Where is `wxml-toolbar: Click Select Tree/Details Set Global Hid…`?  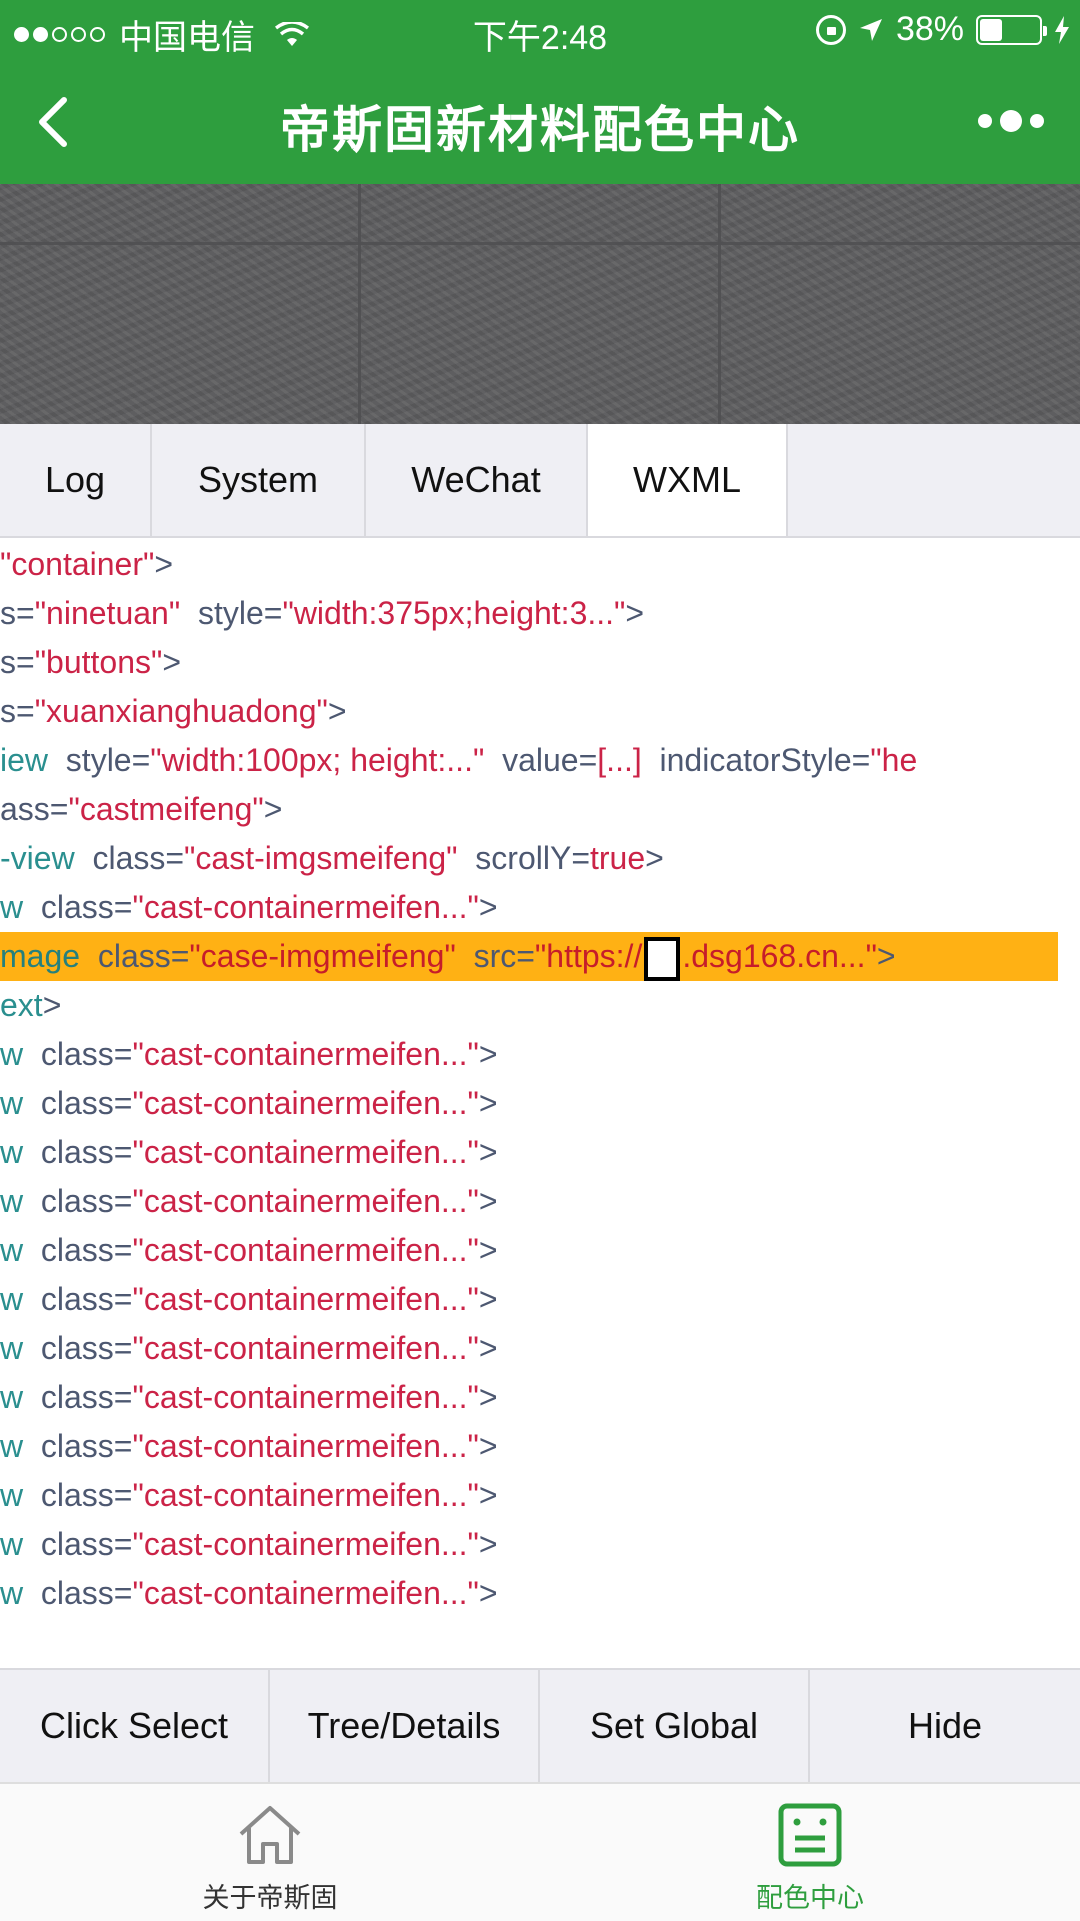 wxml-toolbar: Click Select Tree/Details Set Global Hid… is located at coordinates (540, 1725).